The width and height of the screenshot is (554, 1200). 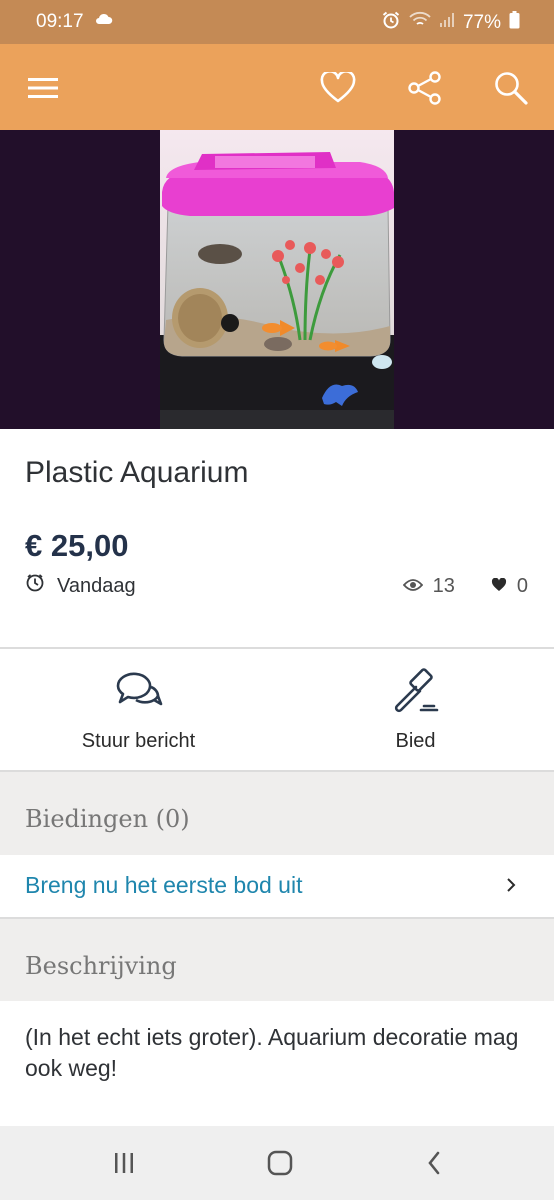 I want to click on status-icons: 77%, so click(x=450, y=23).